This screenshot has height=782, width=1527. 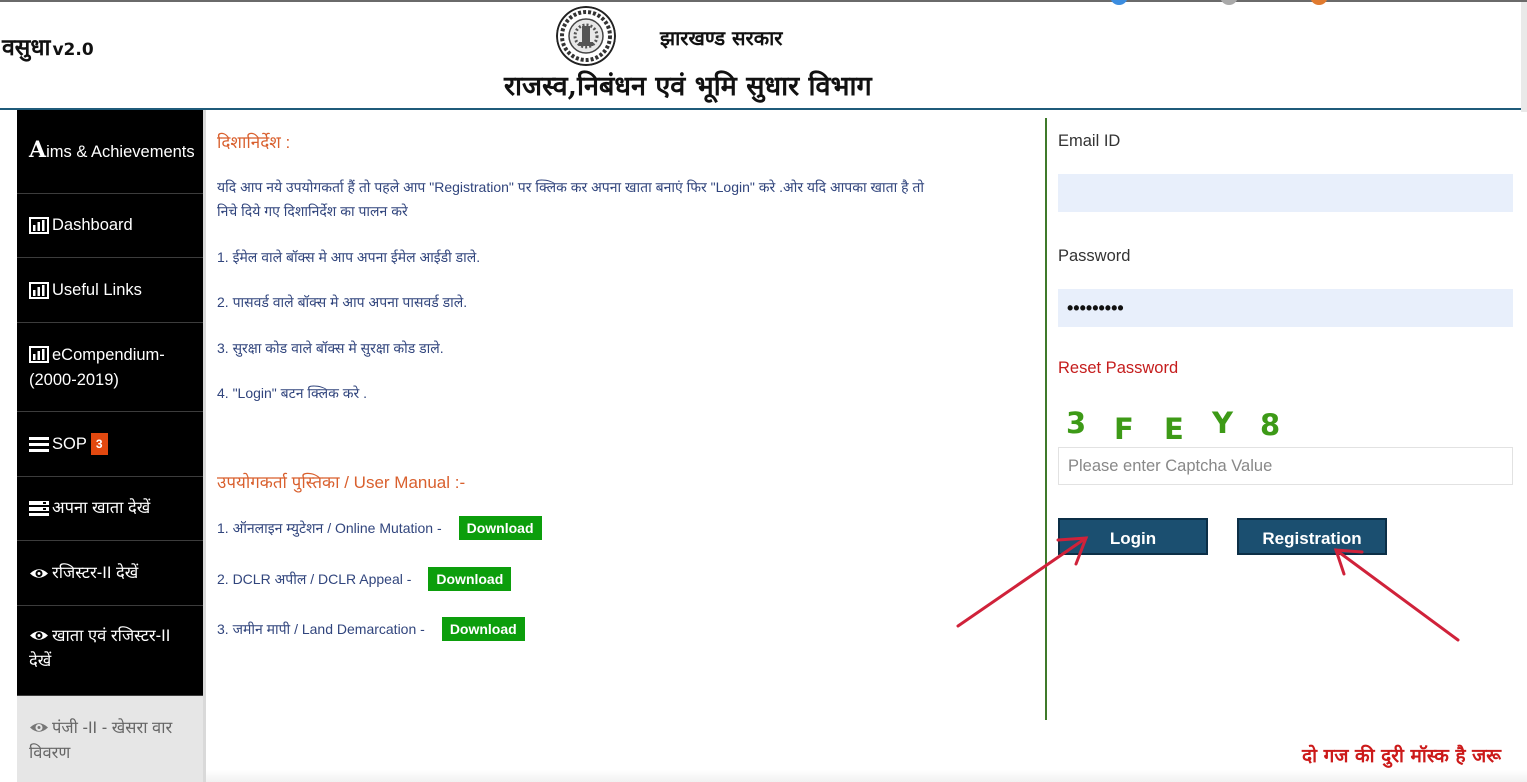 I want to click on user-manual-title: उपयोगकर्ता पुस्तिका / User Manual :-, so click(x=341, y=482).